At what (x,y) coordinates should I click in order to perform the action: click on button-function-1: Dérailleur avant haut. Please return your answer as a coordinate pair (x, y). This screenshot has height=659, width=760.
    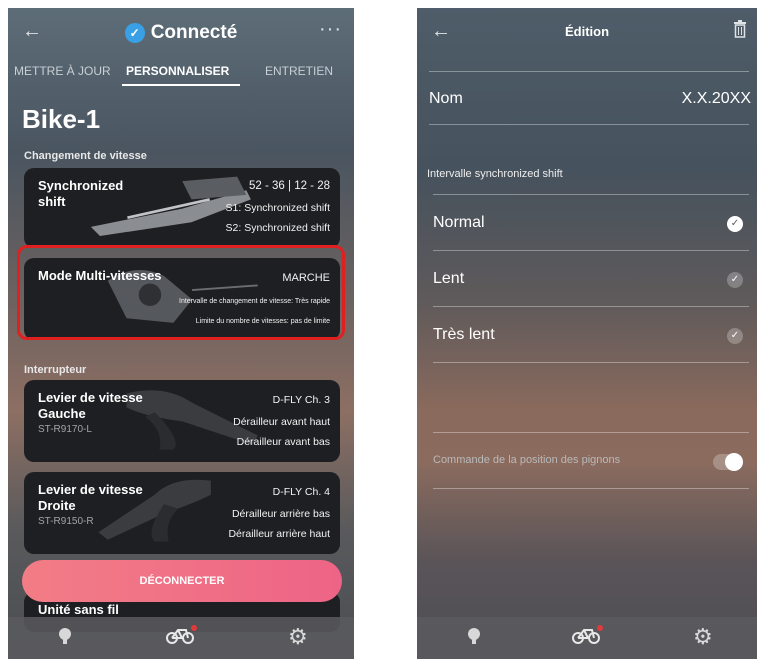
    Looking at the image, I should click on (281, 422).